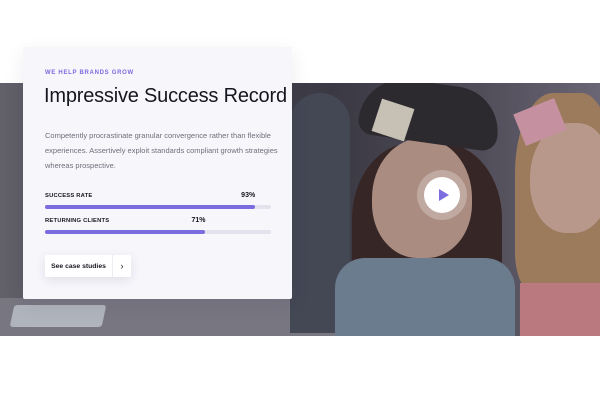 The image size is (600, 400). I want to click on photo-person-left, so click(320, 213).